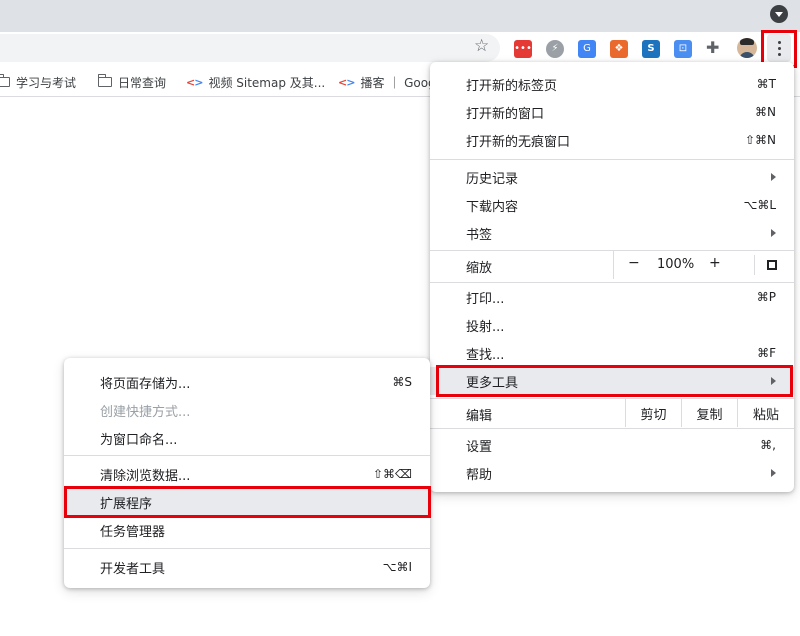 The image size is (800, 636). I want to click on tab-strip, so click(400, 16).